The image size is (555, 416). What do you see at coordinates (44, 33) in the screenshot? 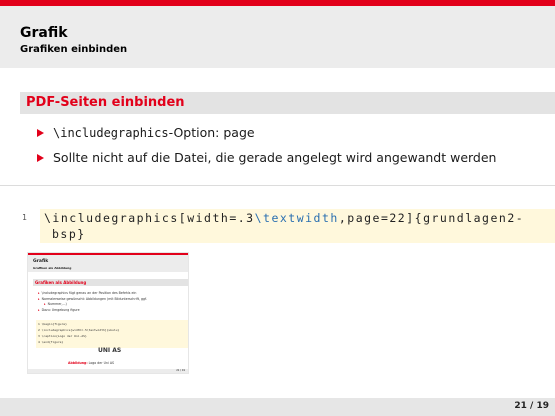
I see `frame-title: Grafik` at bounding box center [44, 33].